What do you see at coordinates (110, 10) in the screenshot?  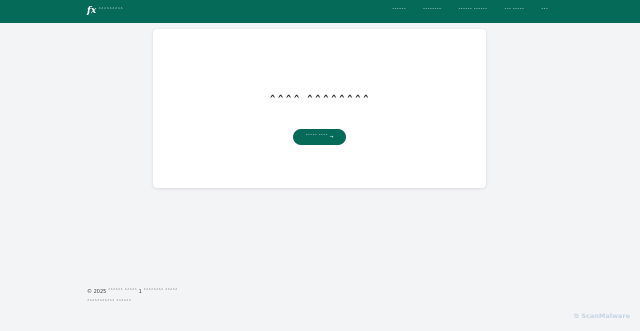 I see `brand-name: ˆˆˆˆˆˆˆˆˆ` at bounding box center [110, 10].